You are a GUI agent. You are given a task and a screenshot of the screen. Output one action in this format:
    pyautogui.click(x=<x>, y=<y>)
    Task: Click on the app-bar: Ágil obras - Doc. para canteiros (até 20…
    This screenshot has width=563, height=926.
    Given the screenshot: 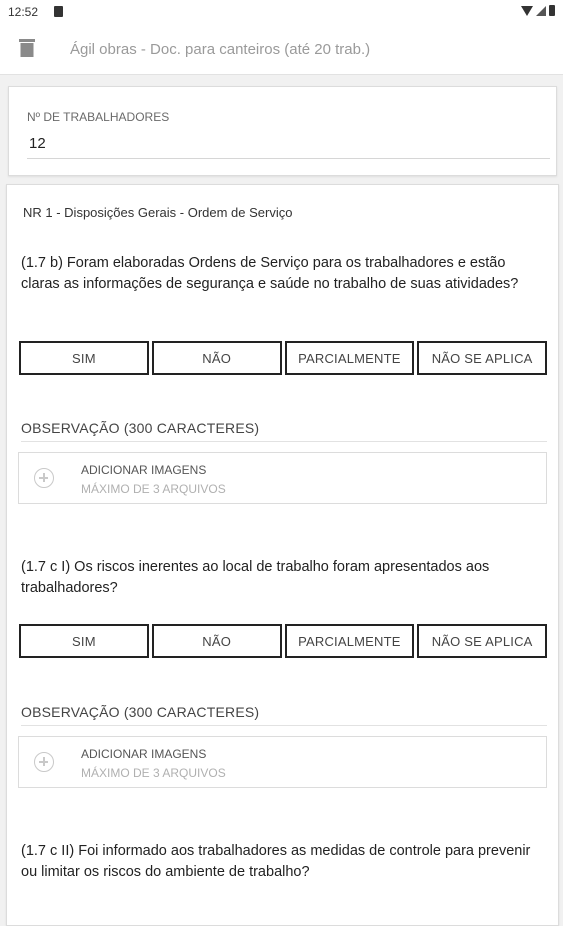 What is the action you would take?
    pyautogui.click(x=281, y=49)
    